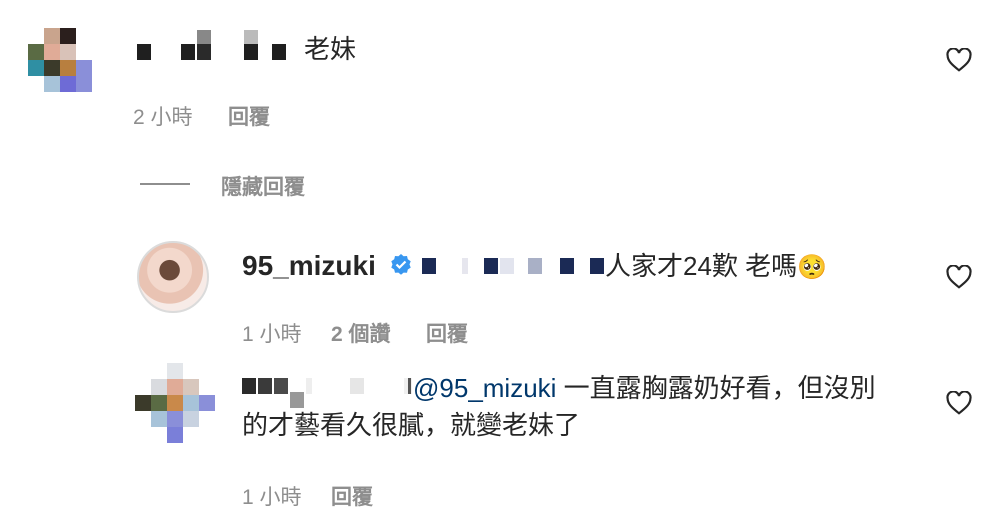 This screenshot has height=532, width=998. What do you see at coordinates (701, 266) in the screenshot?
I see `comment-body: 人家才24歎 老嗎` at bounding box center [701, 266].